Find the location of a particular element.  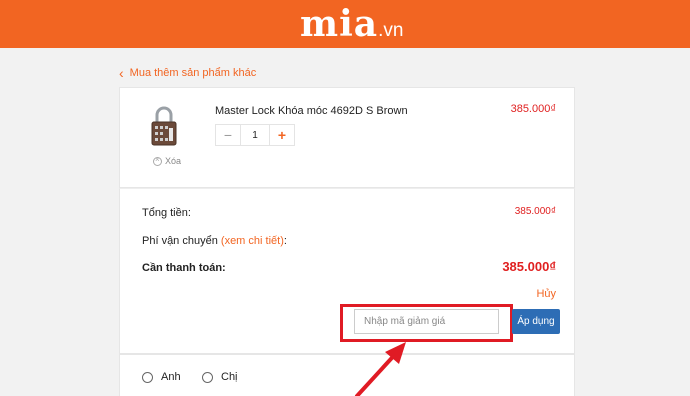

remove-item-button: Xóa is located at coordinates (167, 160).